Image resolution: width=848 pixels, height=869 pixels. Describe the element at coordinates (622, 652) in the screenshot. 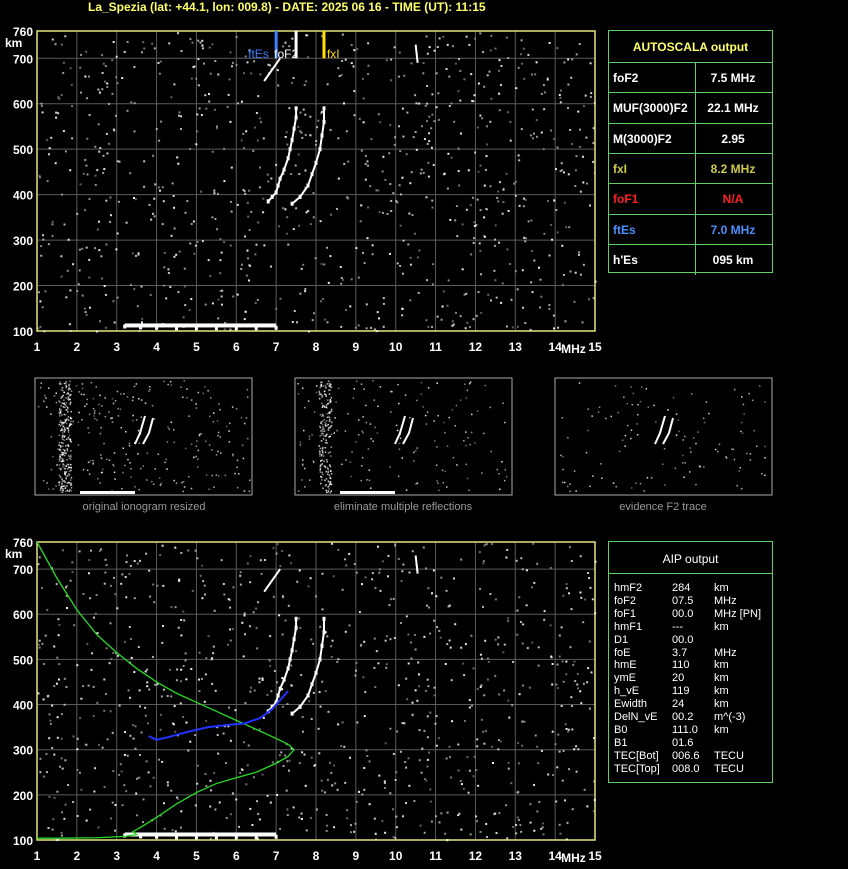

I see `aip-param: foE` at that location.